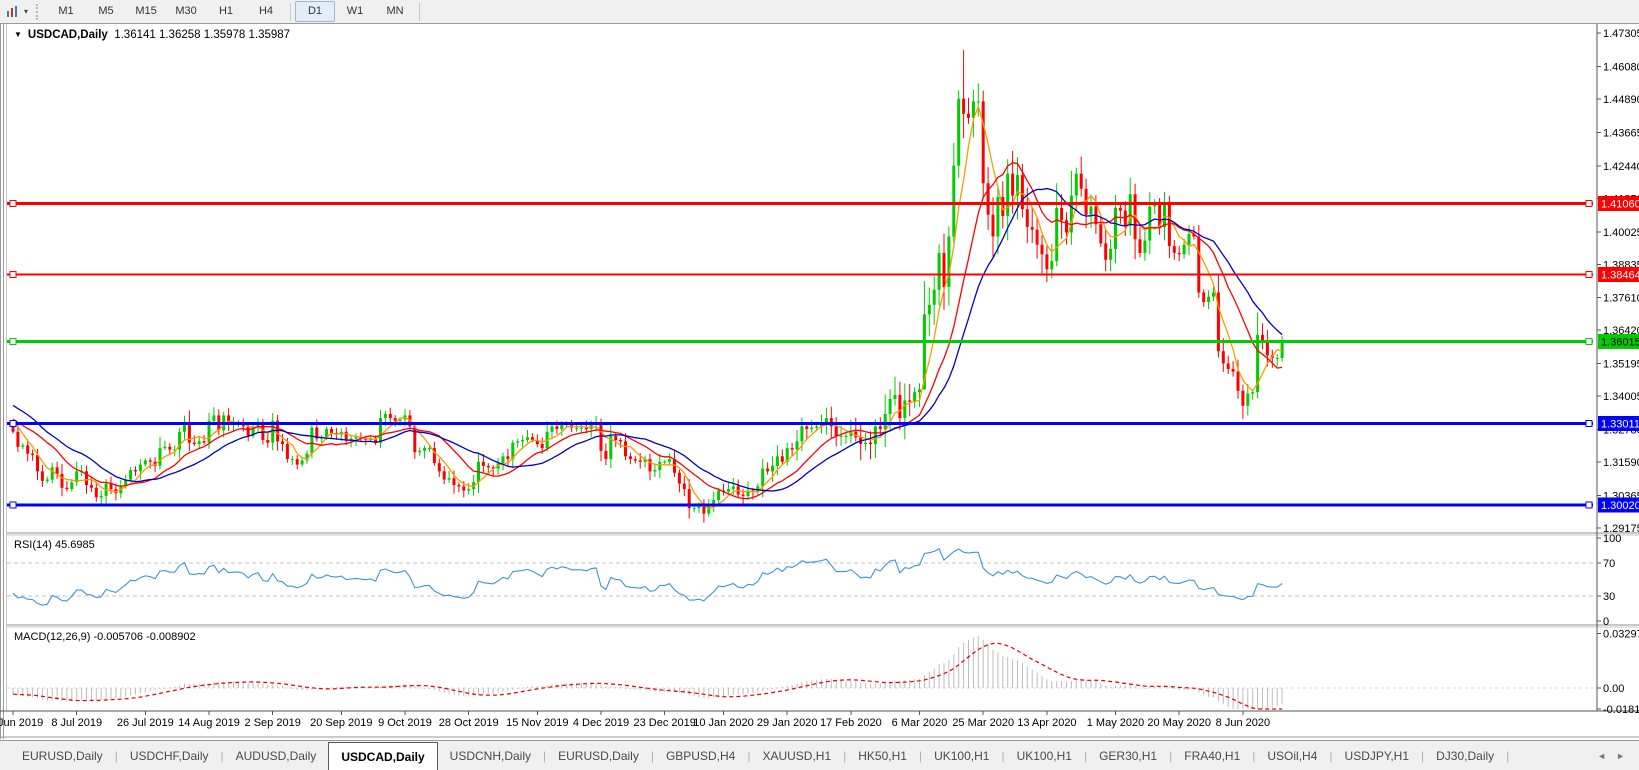  What do you see at coordinates (1621, 34) in the screenshot?
I see `price-axis-label: 1.47305` at bounding box center [1621, 34].